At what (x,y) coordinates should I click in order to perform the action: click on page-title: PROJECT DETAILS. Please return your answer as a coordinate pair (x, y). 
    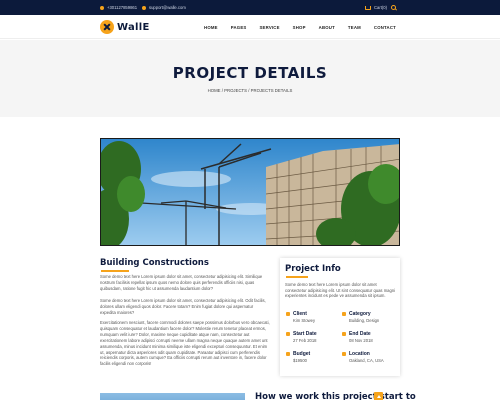
    Looking at the image, I should click on (250, 73).